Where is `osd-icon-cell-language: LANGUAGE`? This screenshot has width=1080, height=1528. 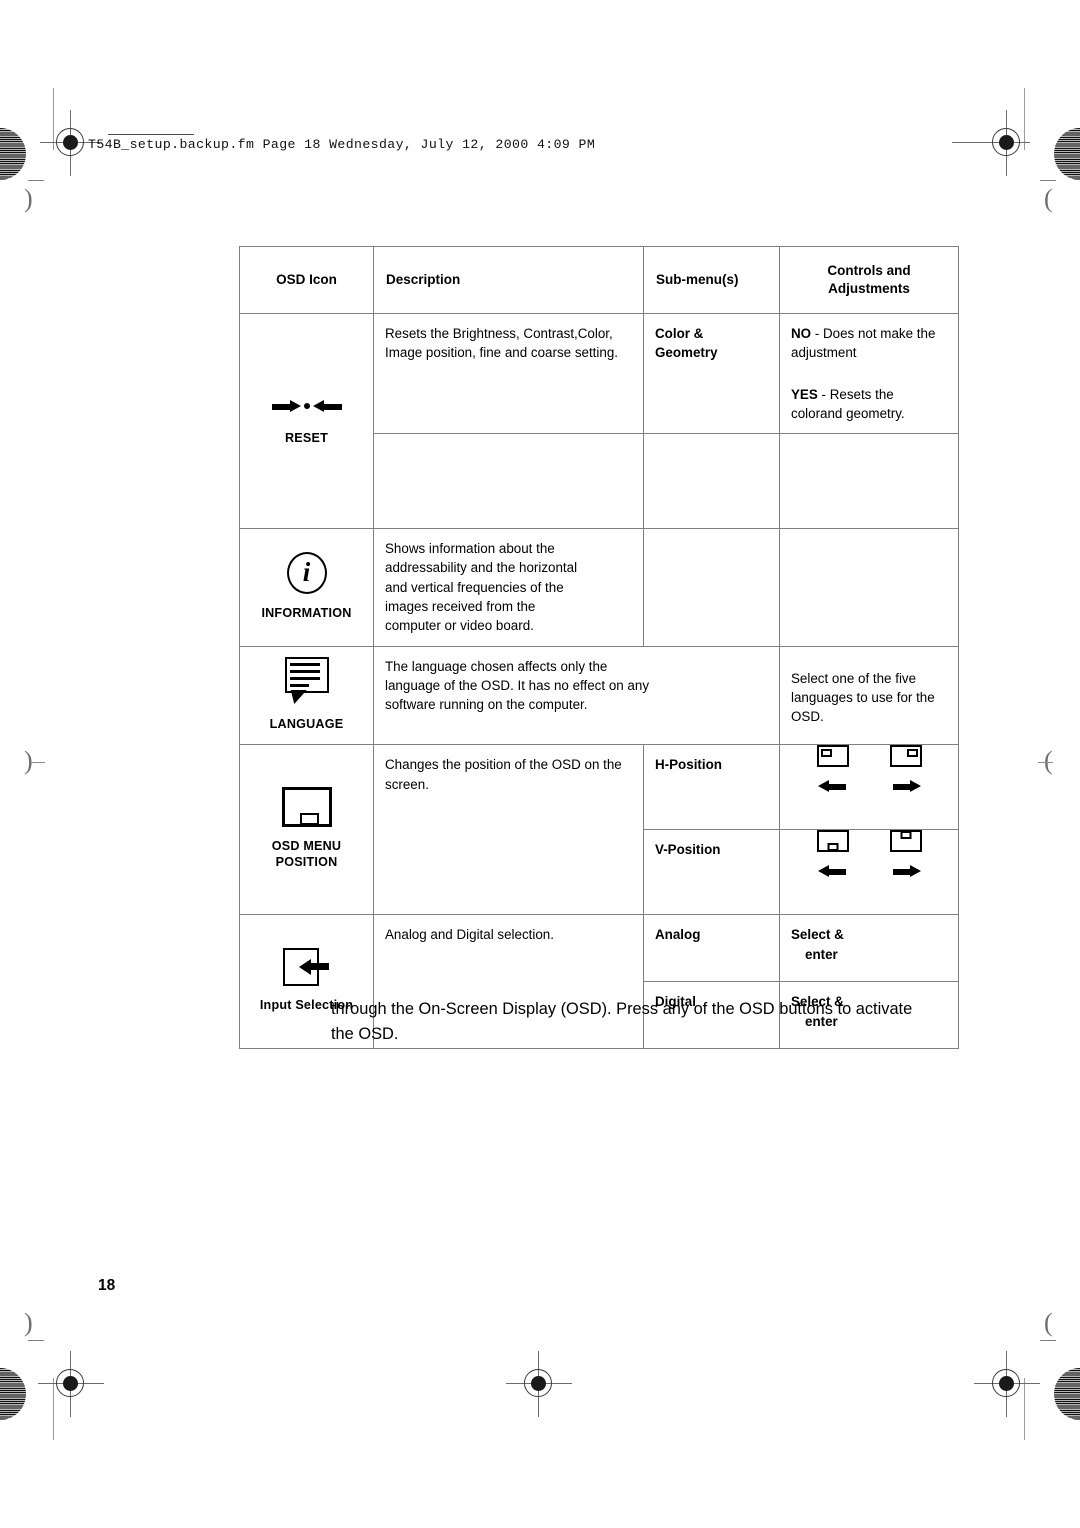
osd-icon-cell-language: LANGUAGE is located at coordinates (306, 695).